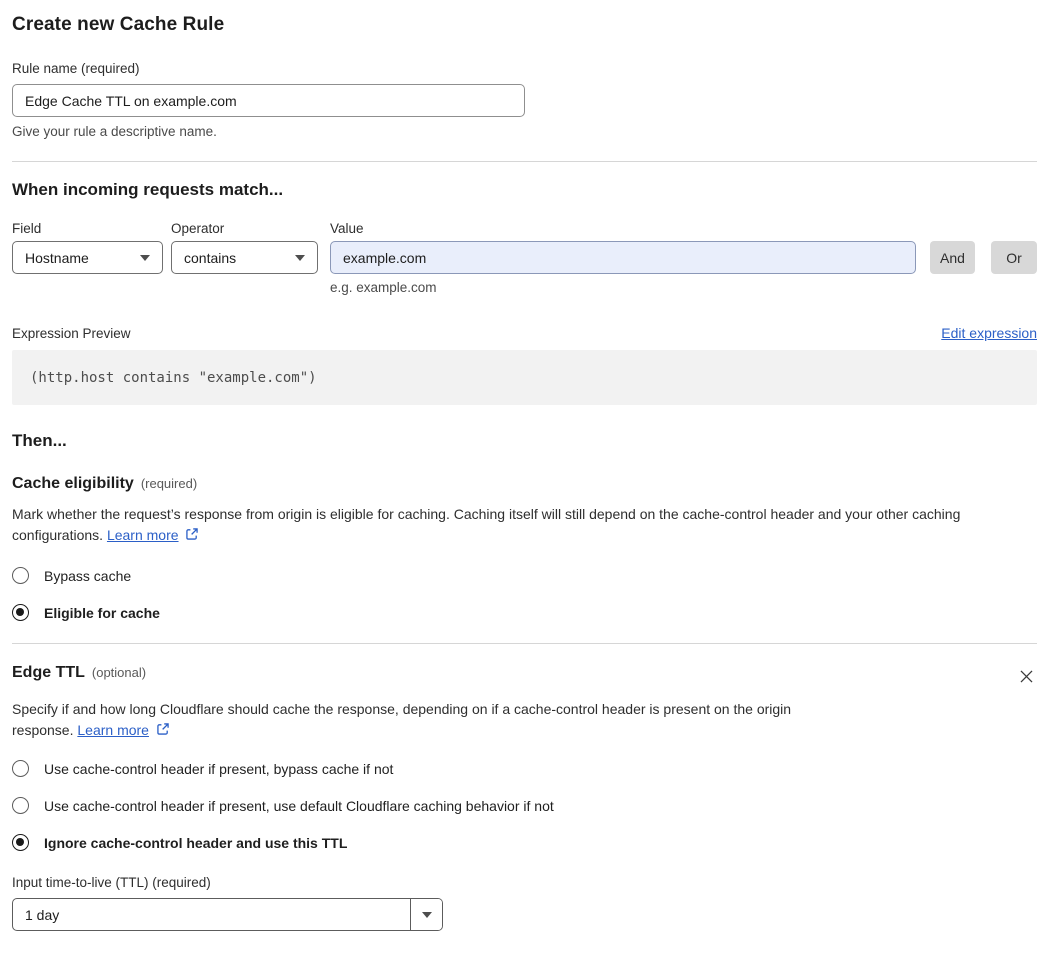 The width and height of the screenshot is (1058, 961). I want to click on cache-eligibility-heading: Cache eligibility, so click(73, 483).